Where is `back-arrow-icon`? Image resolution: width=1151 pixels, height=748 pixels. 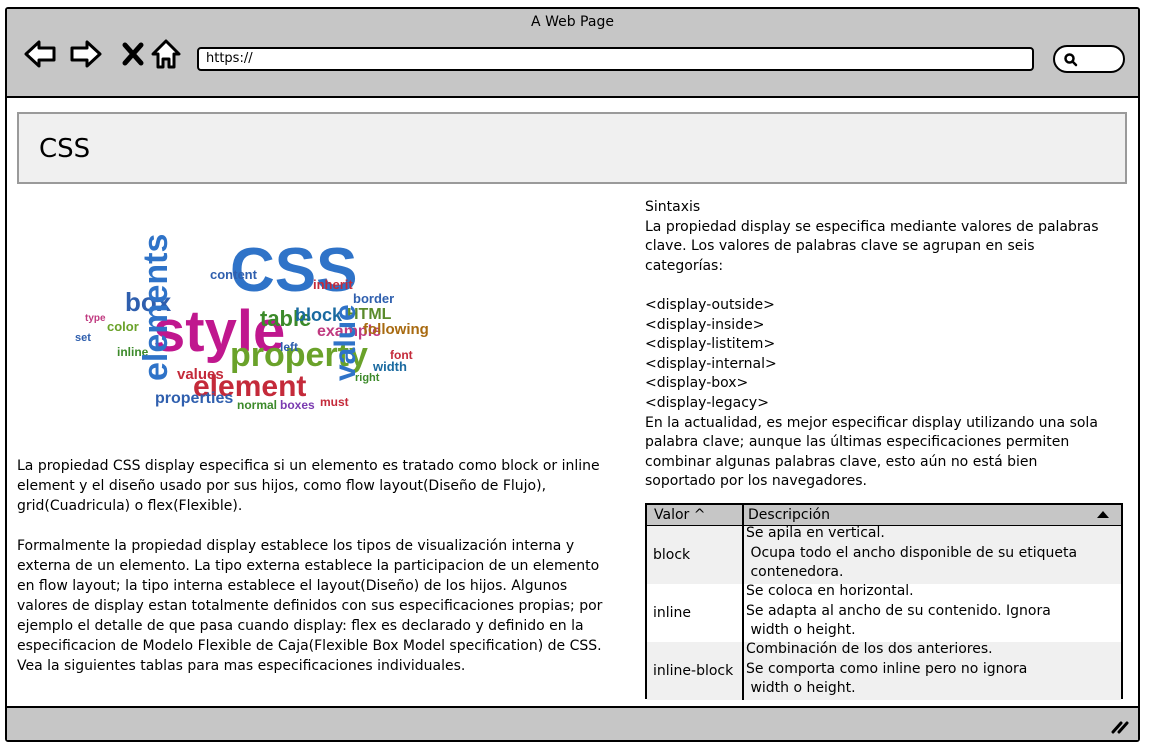
back-arrow-icon is located at coordinates (40, 54).